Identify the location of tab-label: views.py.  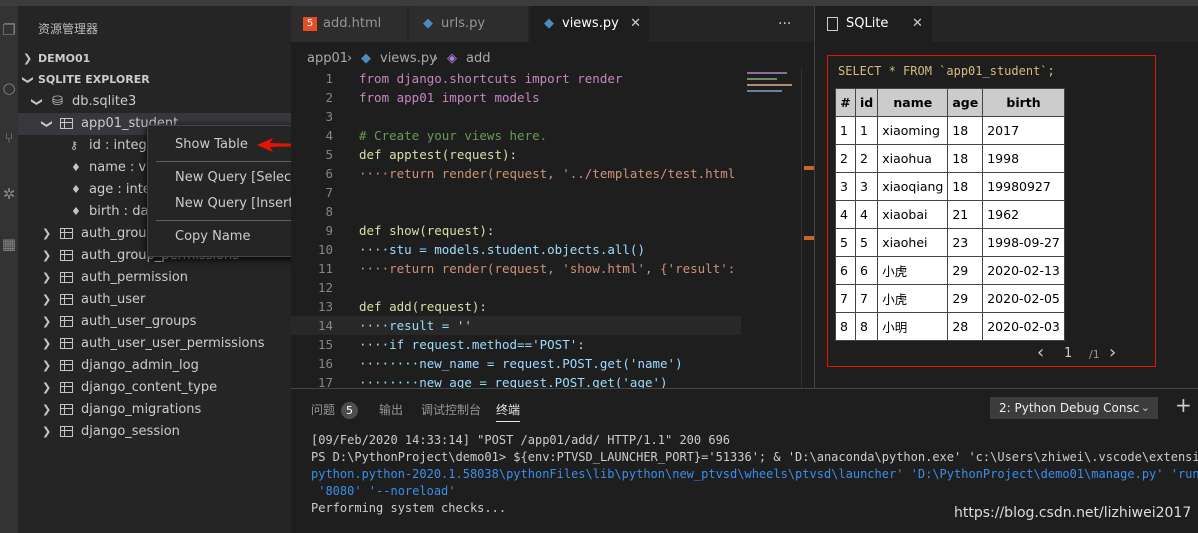
(590, 23).